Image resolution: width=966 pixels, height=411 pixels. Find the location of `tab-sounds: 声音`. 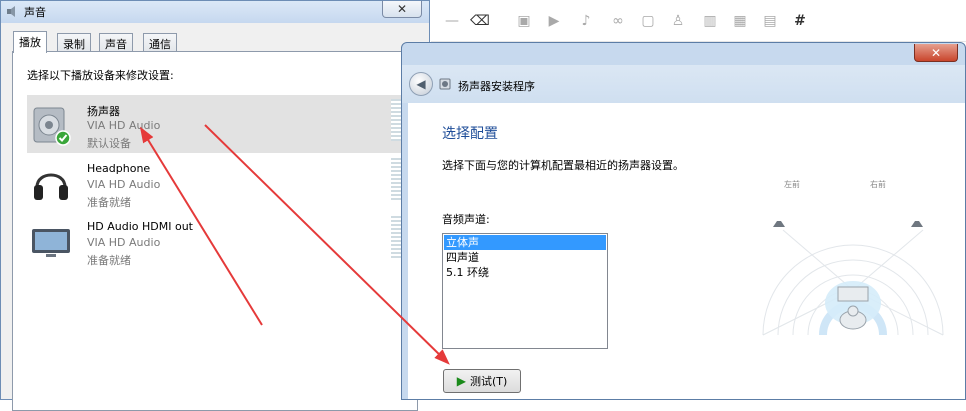

tab-sounds: 声音 is located at coordinates (116, 42).